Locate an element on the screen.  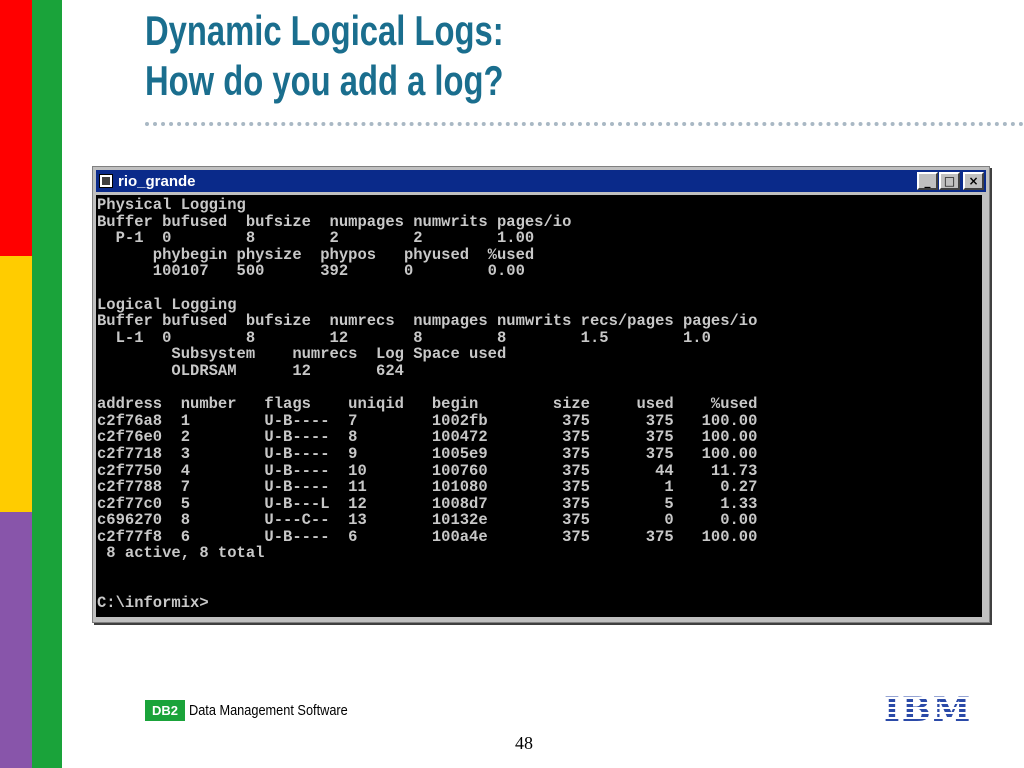
left-bar-red is located at coordinates (16, 128).